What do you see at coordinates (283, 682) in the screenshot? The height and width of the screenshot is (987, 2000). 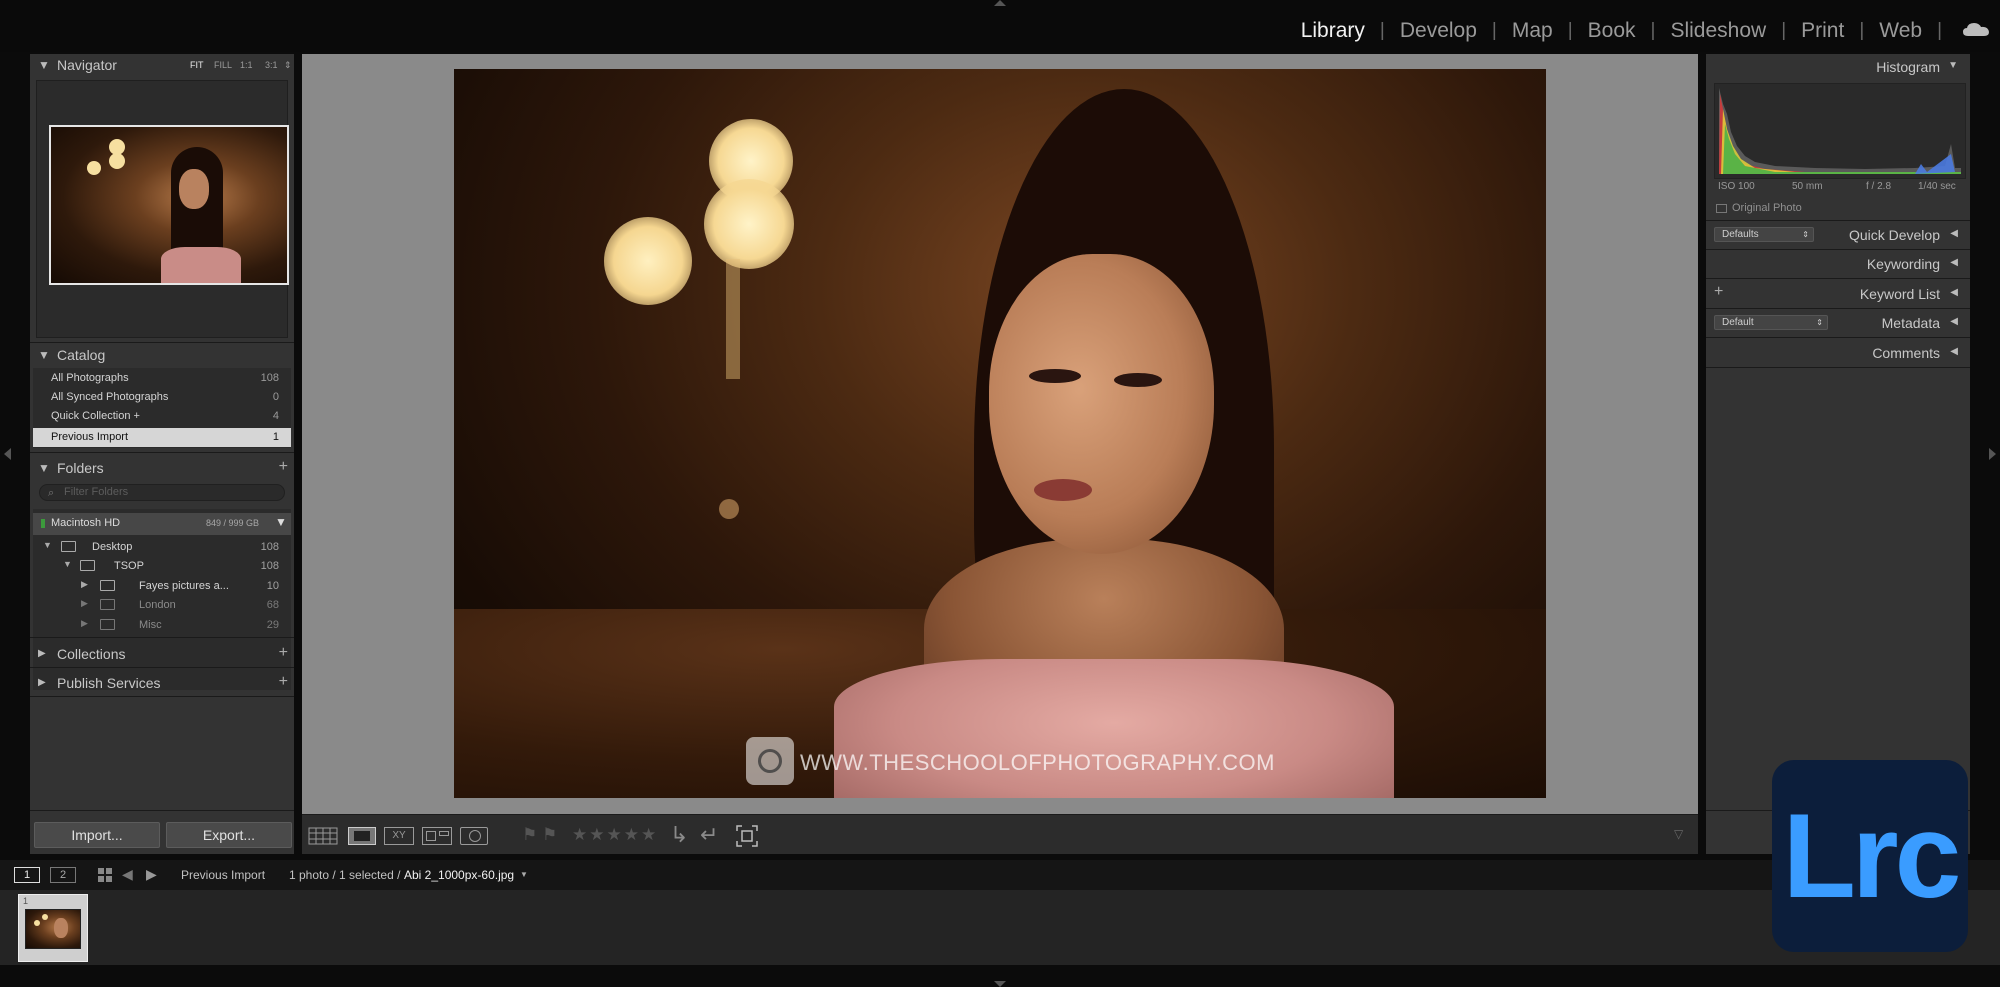 I see `add-publish-service-icon: +` at bounding box center [283, 682].